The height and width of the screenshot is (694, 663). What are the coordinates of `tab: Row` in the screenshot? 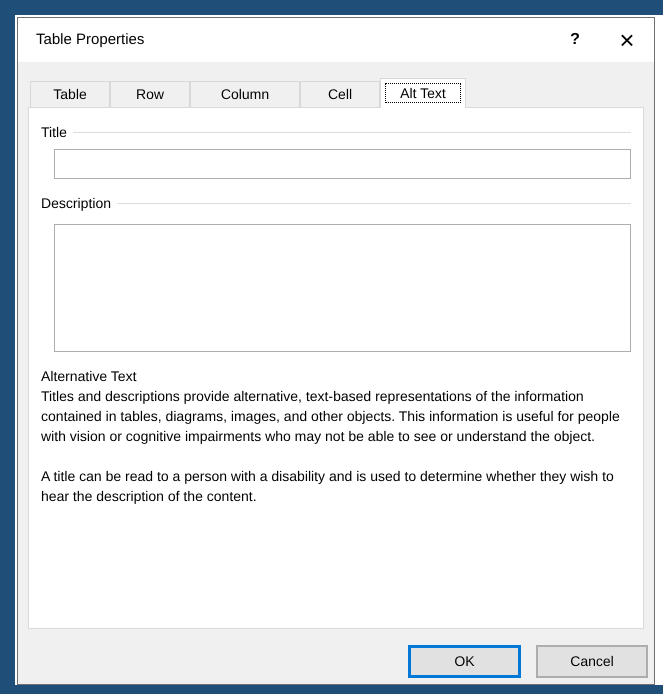 It's located at (150, 94).